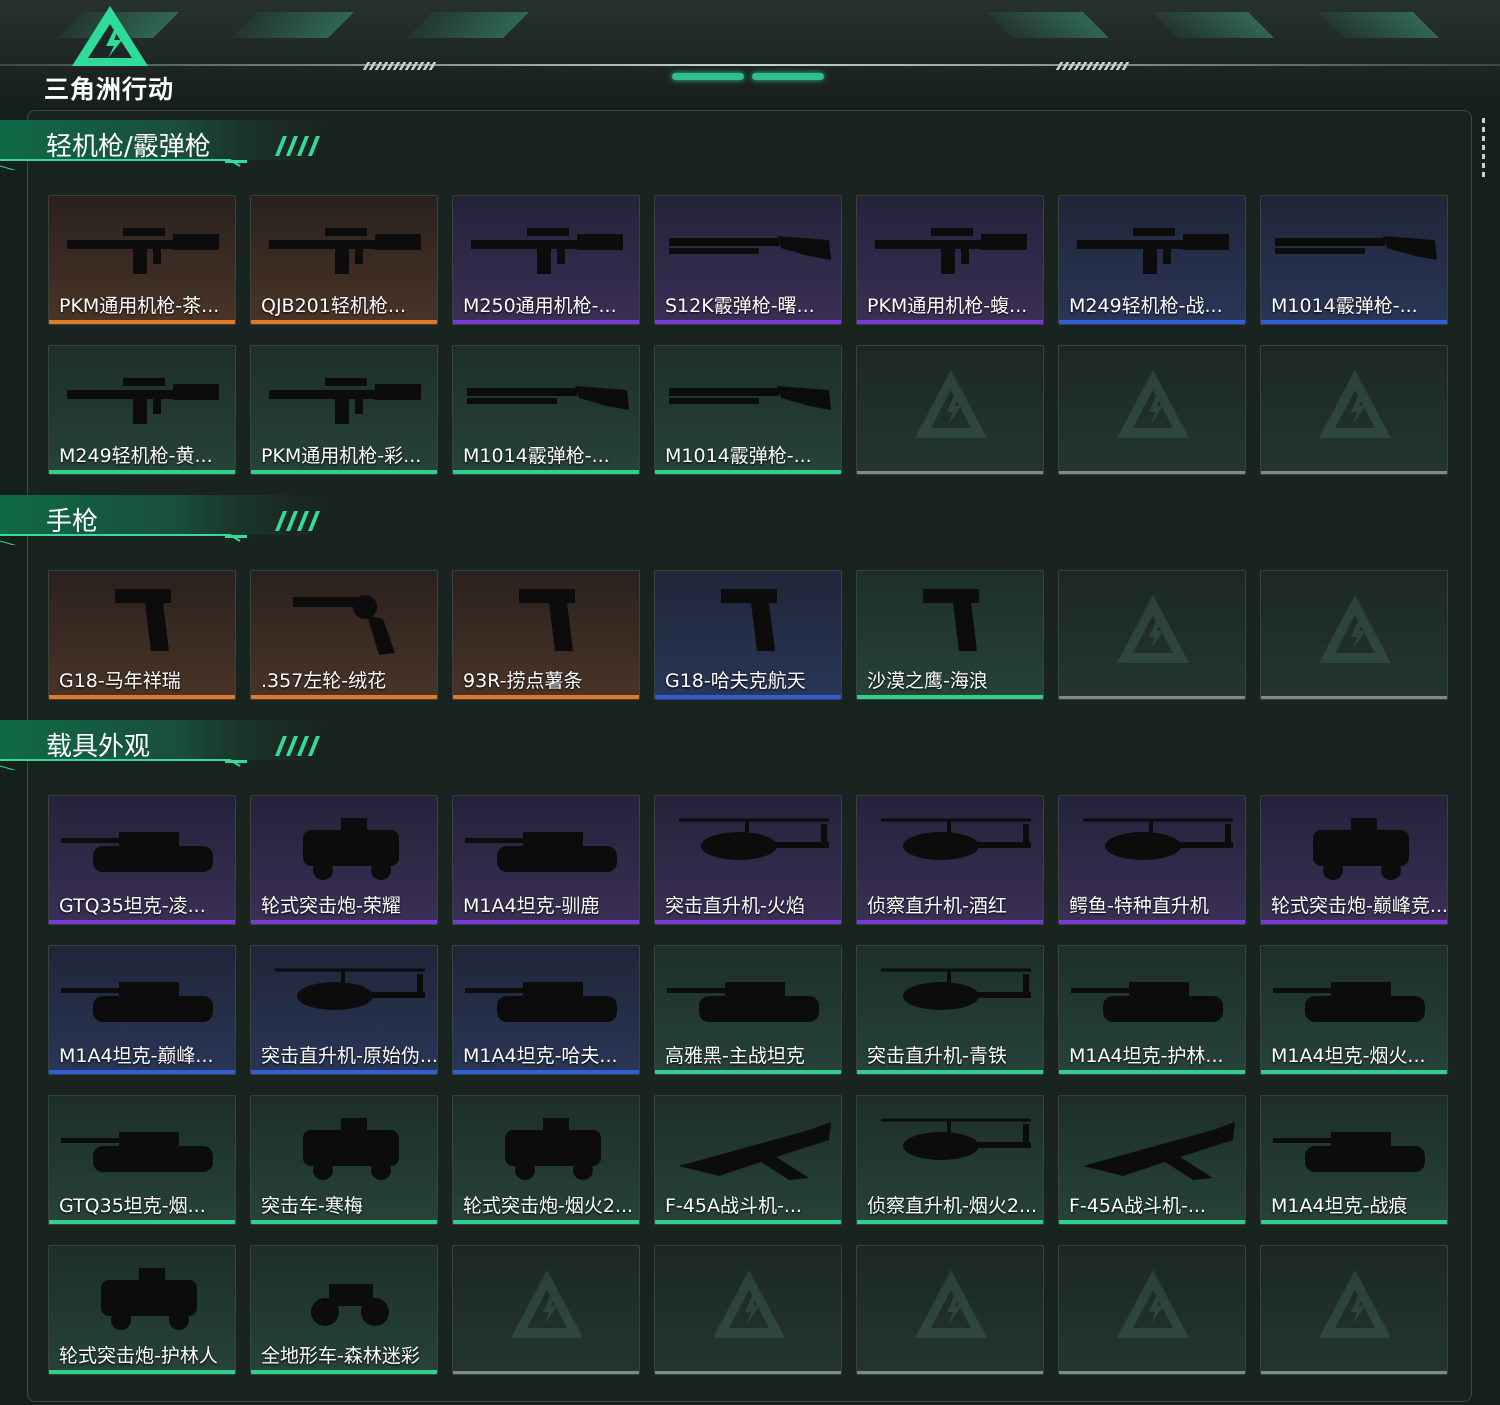 Image resolution: width=1500 pixels, height=1405 pixels. I want to click on header-stripe, so click(468, 25).